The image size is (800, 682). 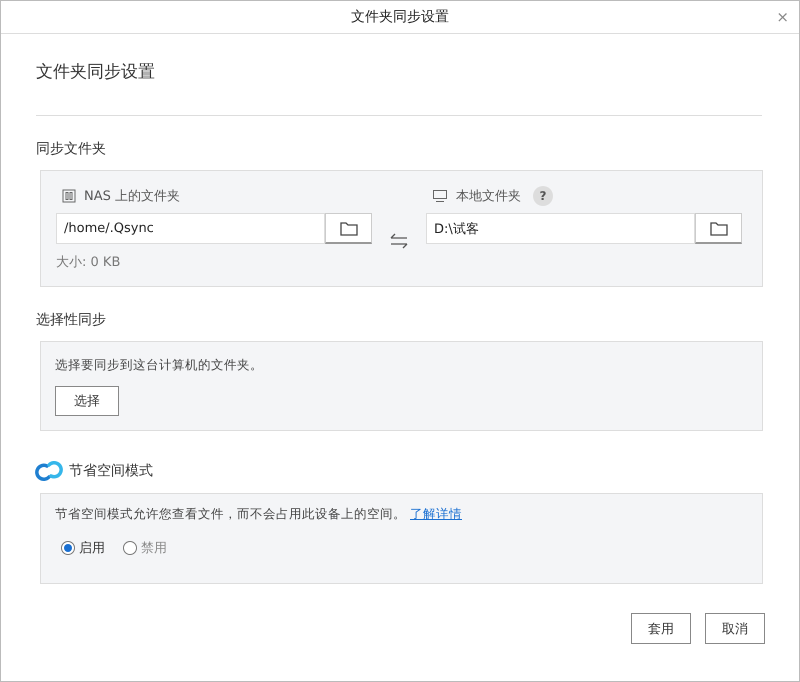 I want to click on sync-logo-icon, so click(x=49, y=471).